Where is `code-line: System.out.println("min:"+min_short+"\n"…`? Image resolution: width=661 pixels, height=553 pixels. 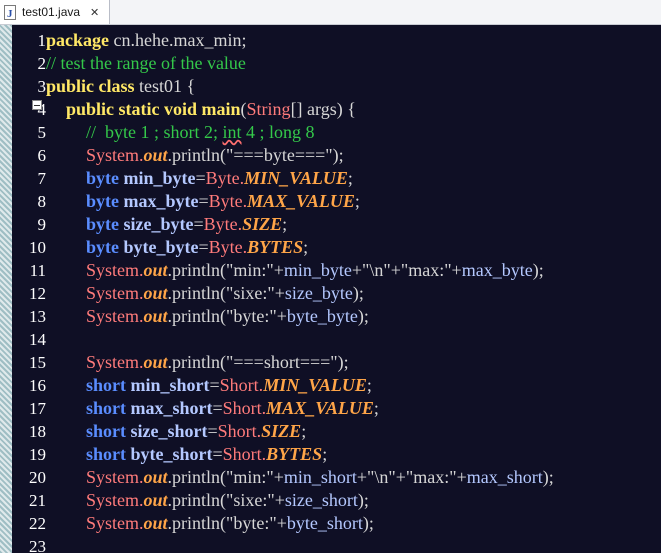
code-line: System.out.println("min:"+min_short+"\n"… is located at coordinates (320, 477).